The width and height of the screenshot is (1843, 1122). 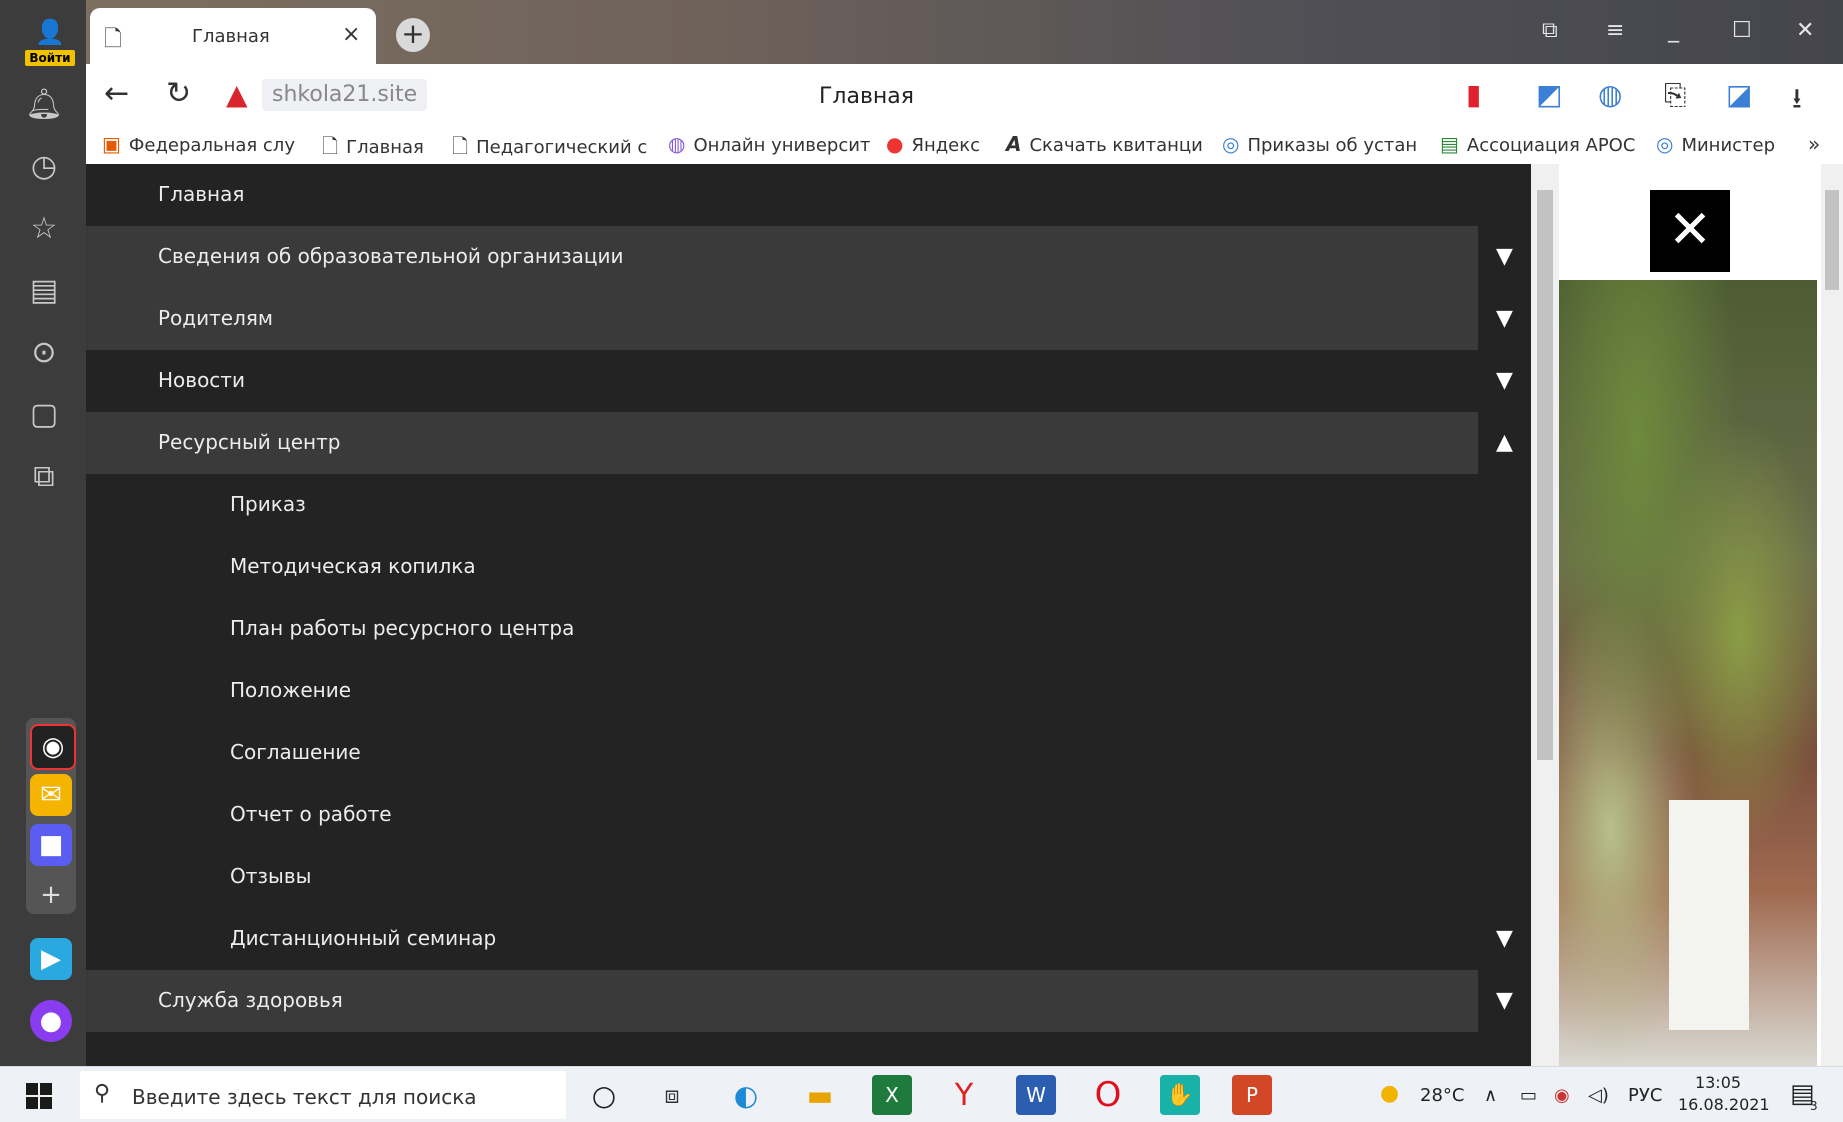 What do you see at coordinates (1442, 1095) in the screenshot?
I see `weather-temperature: 28°C` at bounding box center [1442, 1095].